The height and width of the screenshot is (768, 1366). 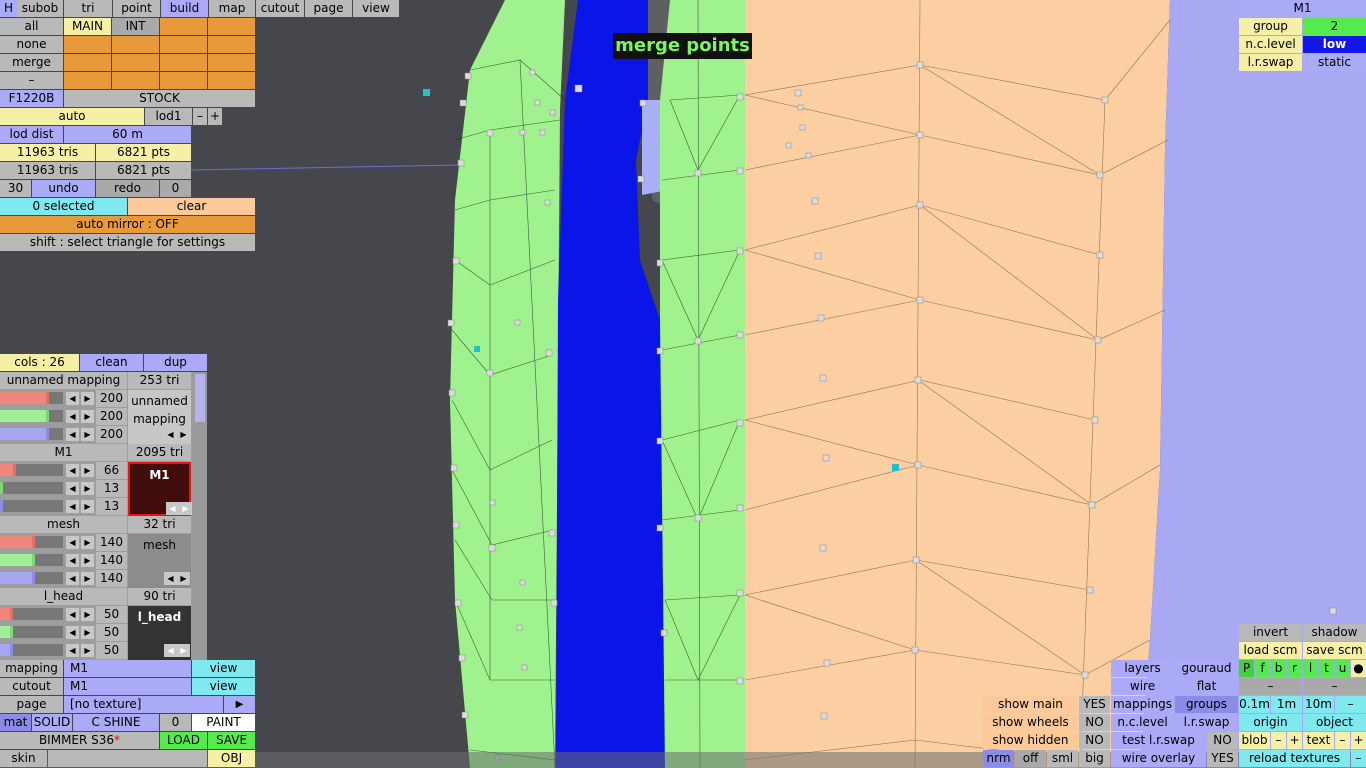 I want to click on minus-button: –, so click(x=31, y=80).